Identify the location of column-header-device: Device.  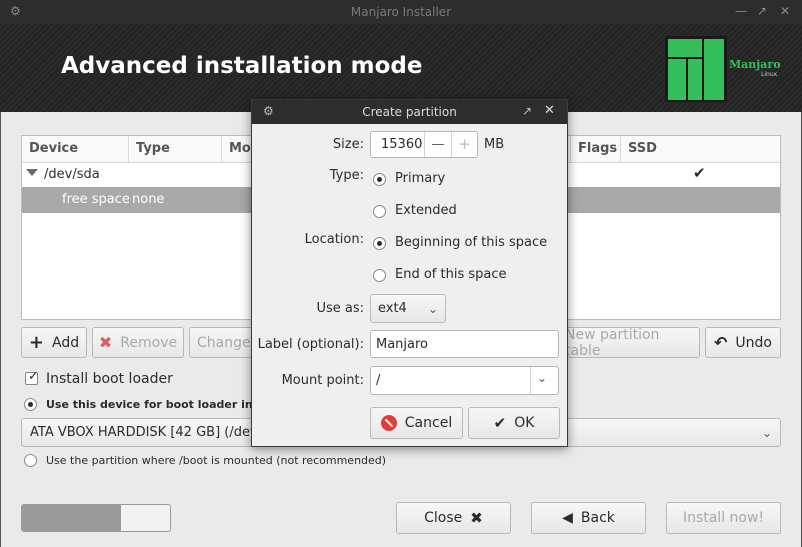
(75, 149).